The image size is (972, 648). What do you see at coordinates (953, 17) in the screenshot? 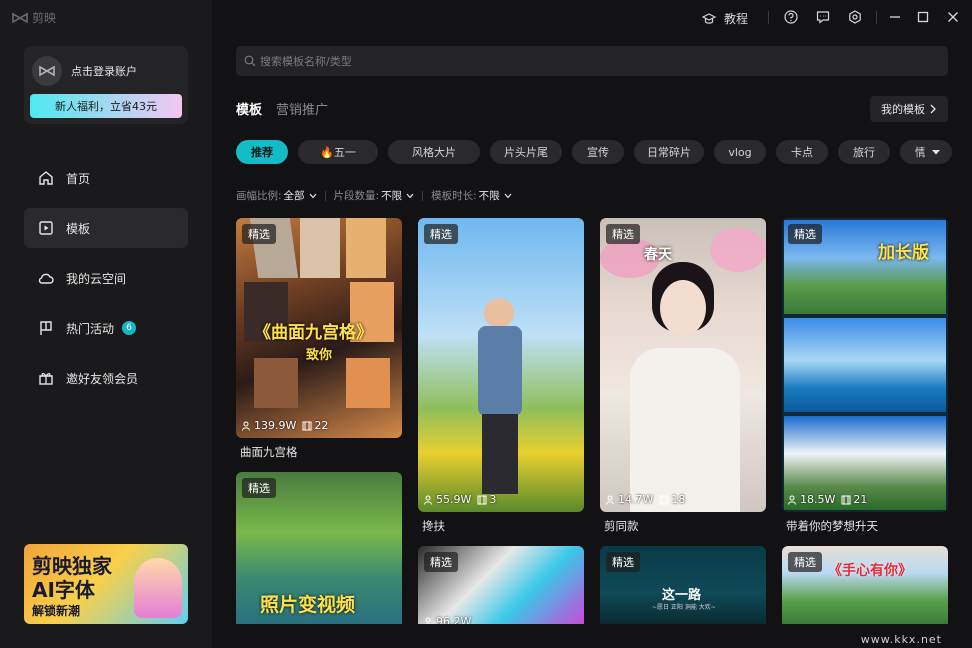
I see `close-button` at bounding box center [953, 17].